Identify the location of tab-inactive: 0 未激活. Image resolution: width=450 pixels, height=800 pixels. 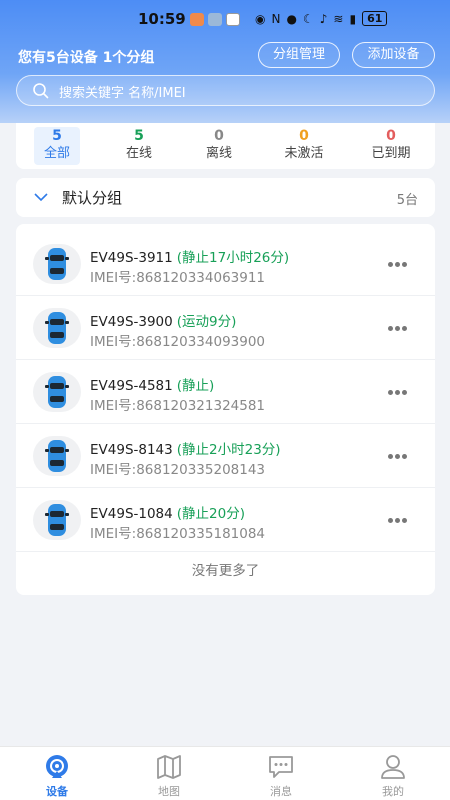
(304, 146).